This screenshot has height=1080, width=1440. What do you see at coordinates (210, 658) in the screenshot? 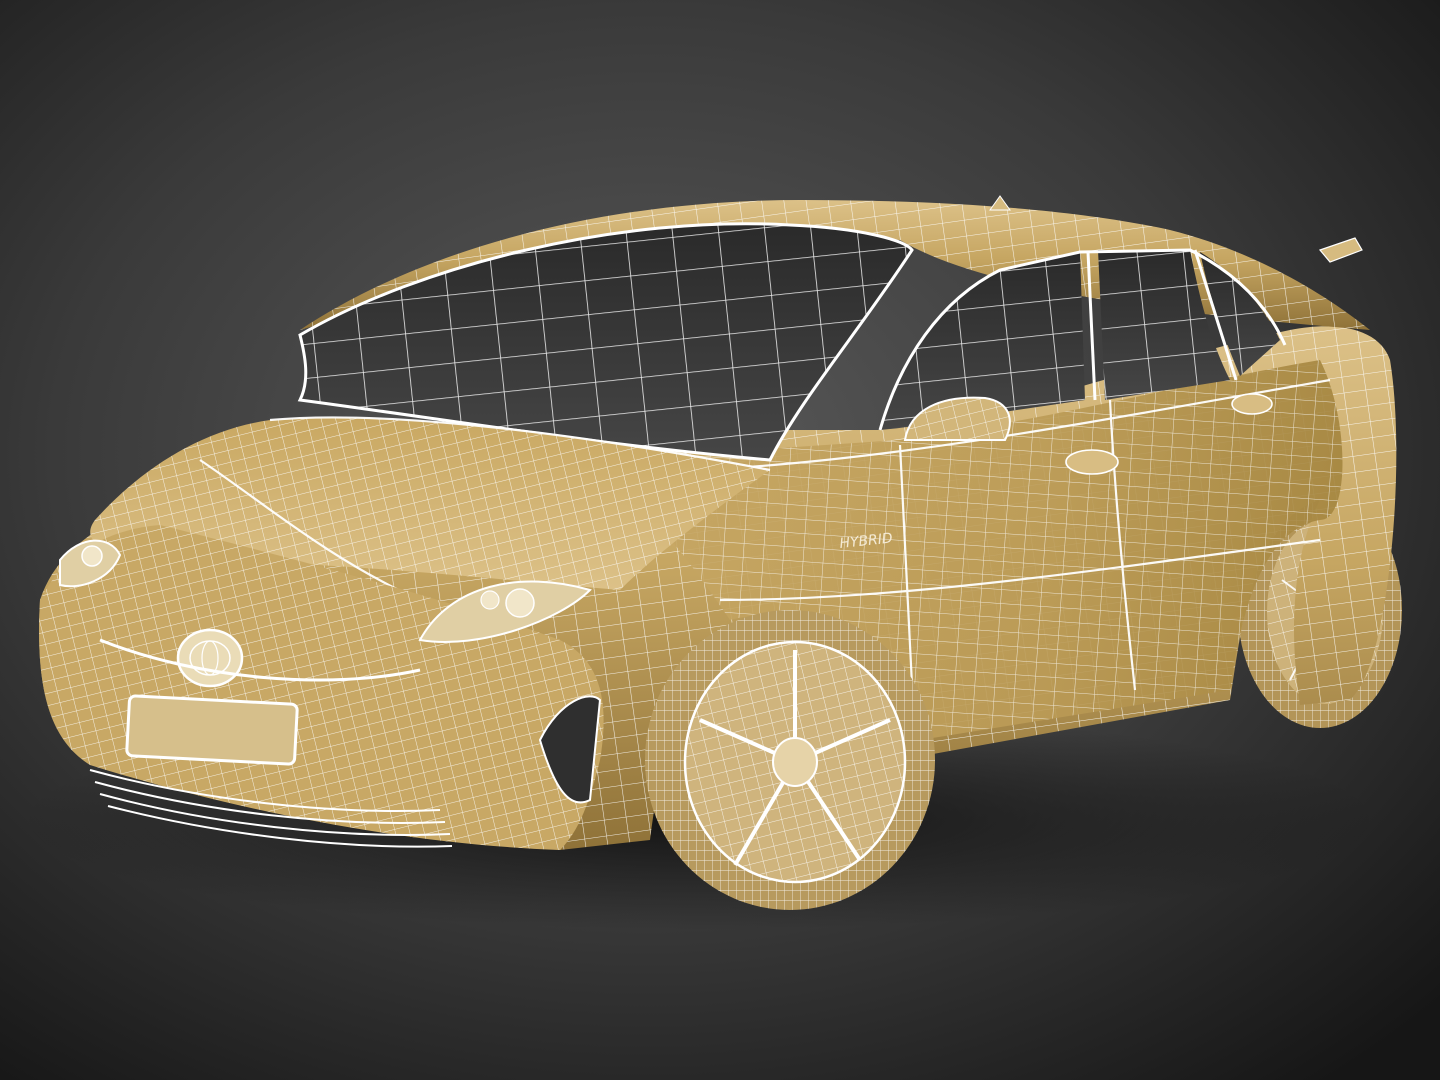
I see `brand-emblem` at bounding box center [210, 658].